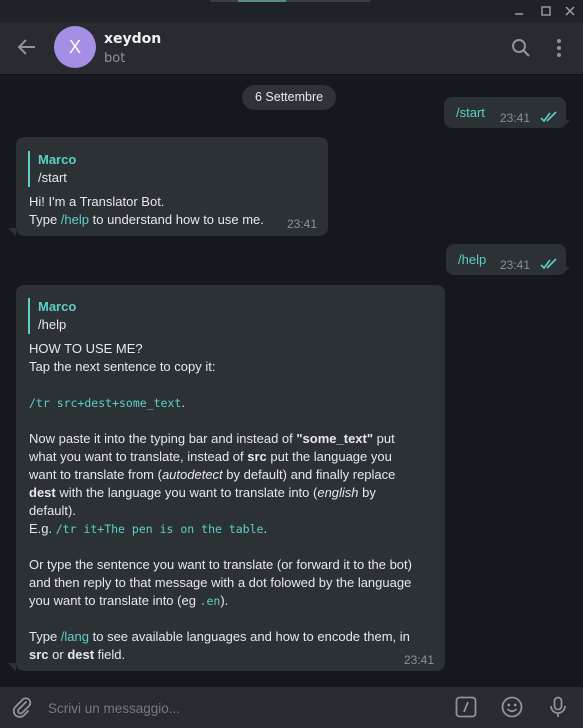  What do you see at coordinates (192, 474) in the screenshot?
I see `italic-text: autodetect` at bounding box center [192, 474].